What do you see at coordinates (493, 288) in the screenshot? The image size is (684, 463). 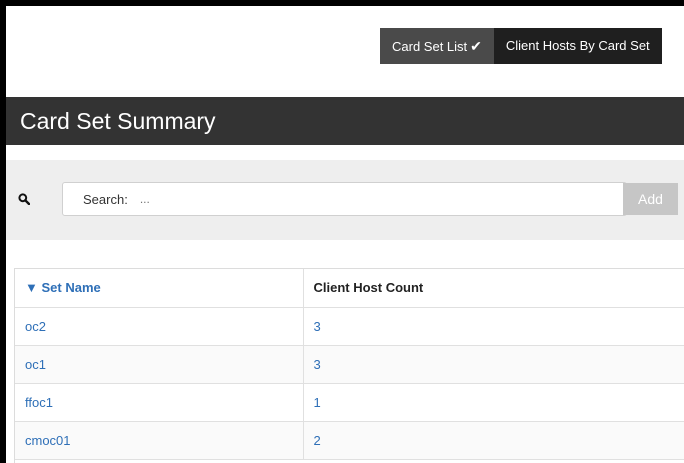 I see `column-header-client-host-count: Client Host Count` at bounding box center [493, 288].